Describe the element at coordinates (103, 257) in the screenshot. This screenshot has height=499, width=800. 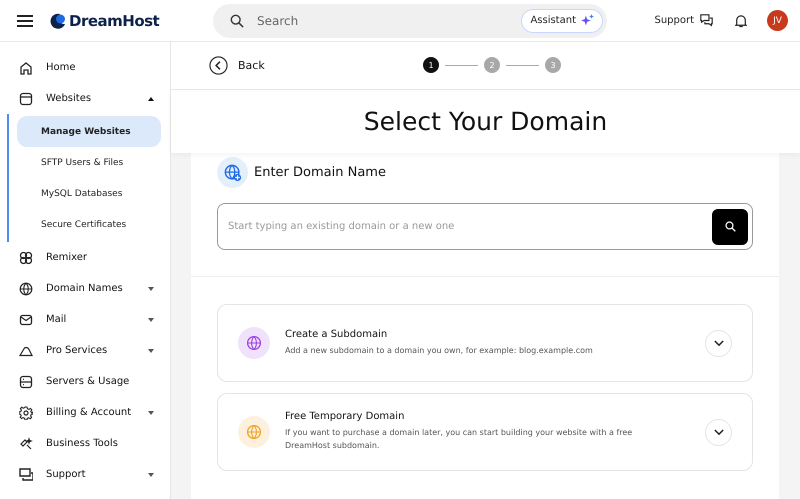
I see `sidebar-item: Remixer` at that location.